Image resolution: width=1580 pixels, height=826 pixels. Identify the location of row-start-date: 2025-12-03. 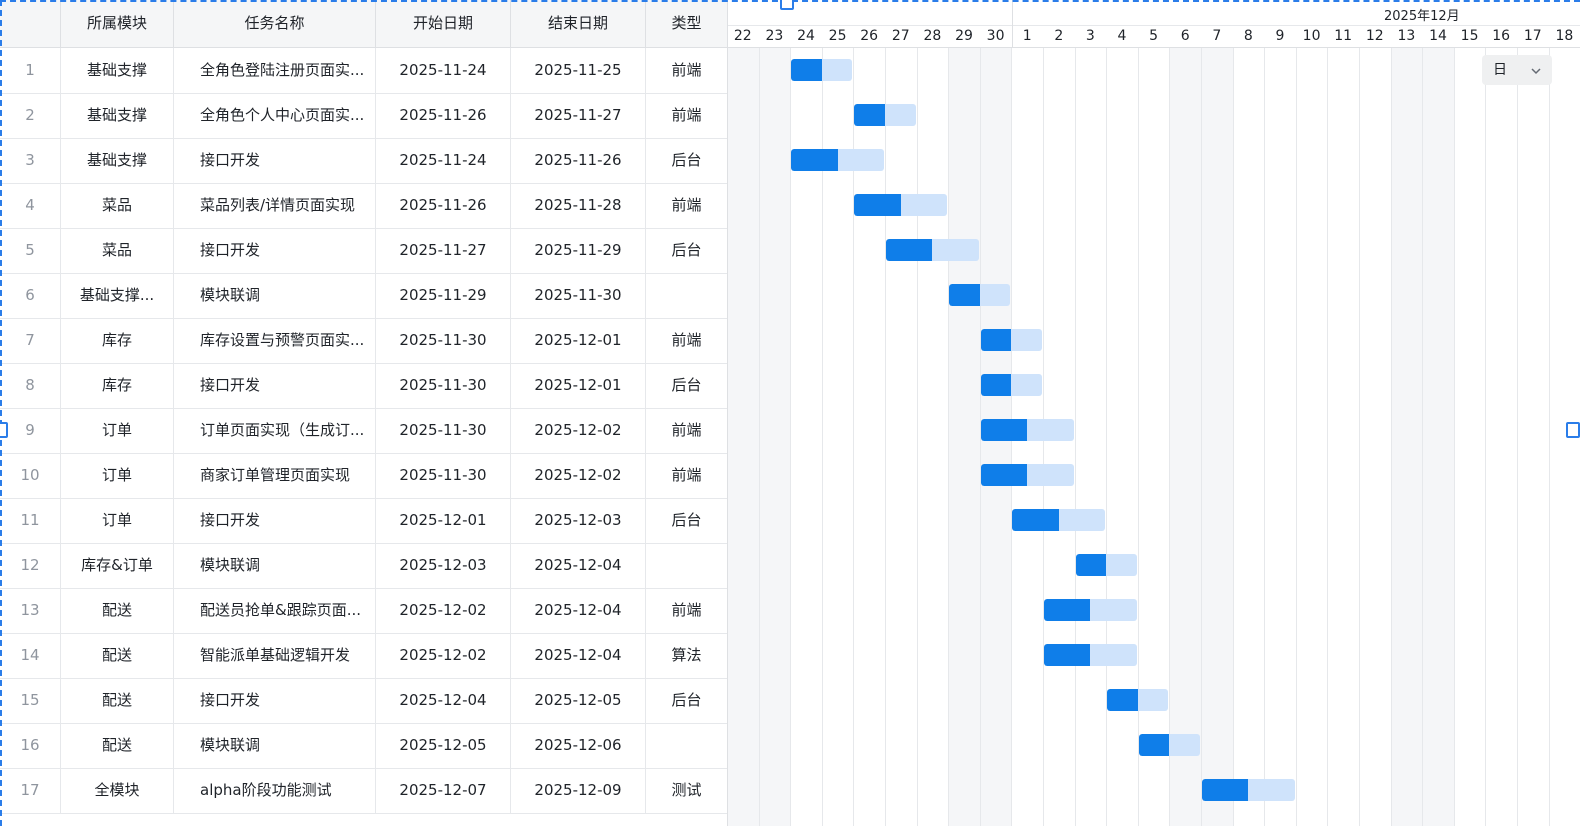
(443, 565).